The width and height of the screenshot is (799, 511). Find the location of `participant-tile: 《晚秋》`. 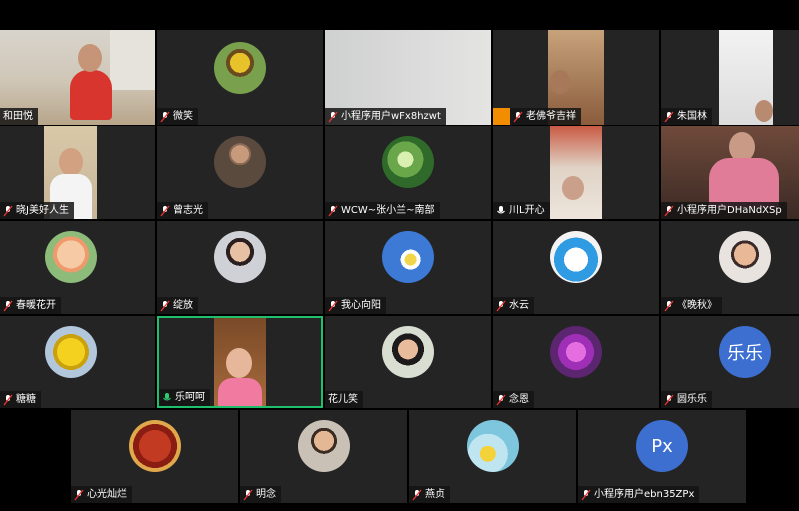

participant-tile: 《晚秋》 is located at coordinates (730, 267).